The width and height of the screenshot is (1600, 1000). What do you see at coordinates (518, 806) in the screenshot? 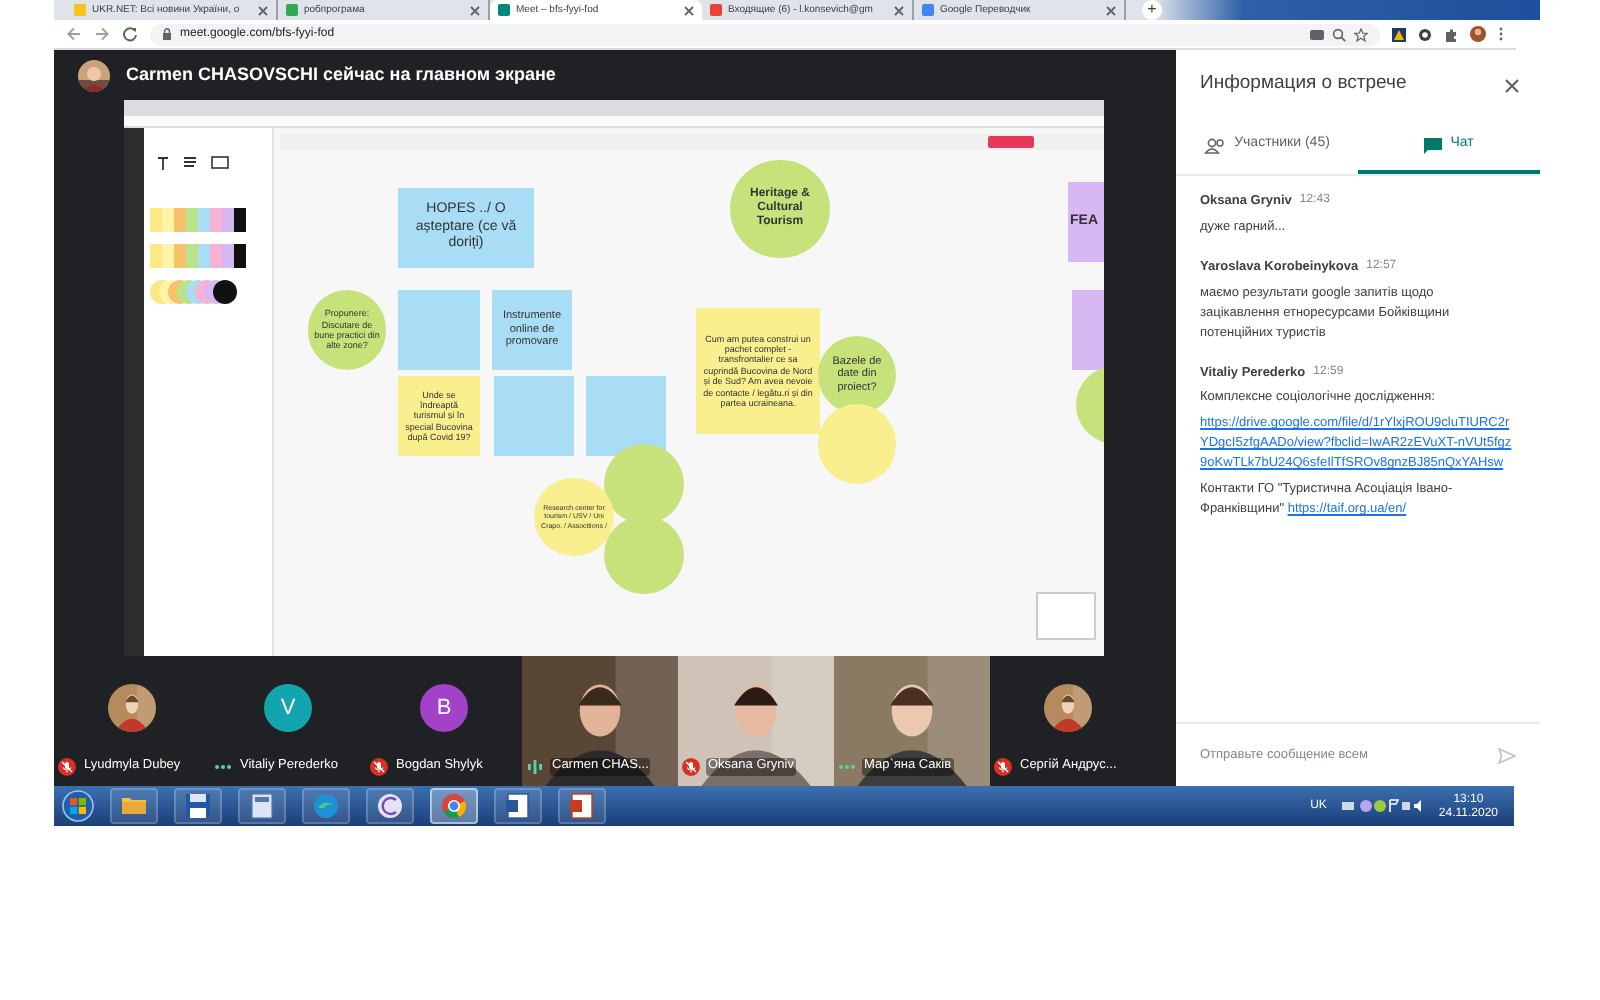
I see `document-icon` at bounding box center [518, 806].